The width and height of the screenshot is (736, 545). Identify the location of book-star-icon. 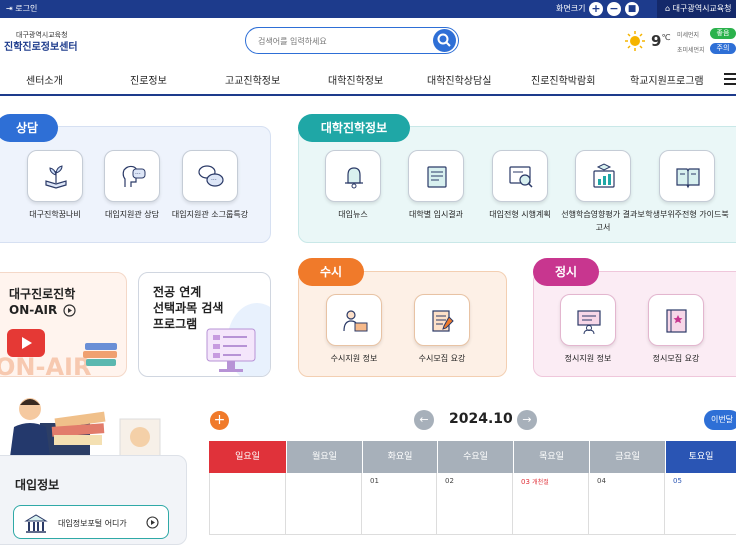
(676, 321).